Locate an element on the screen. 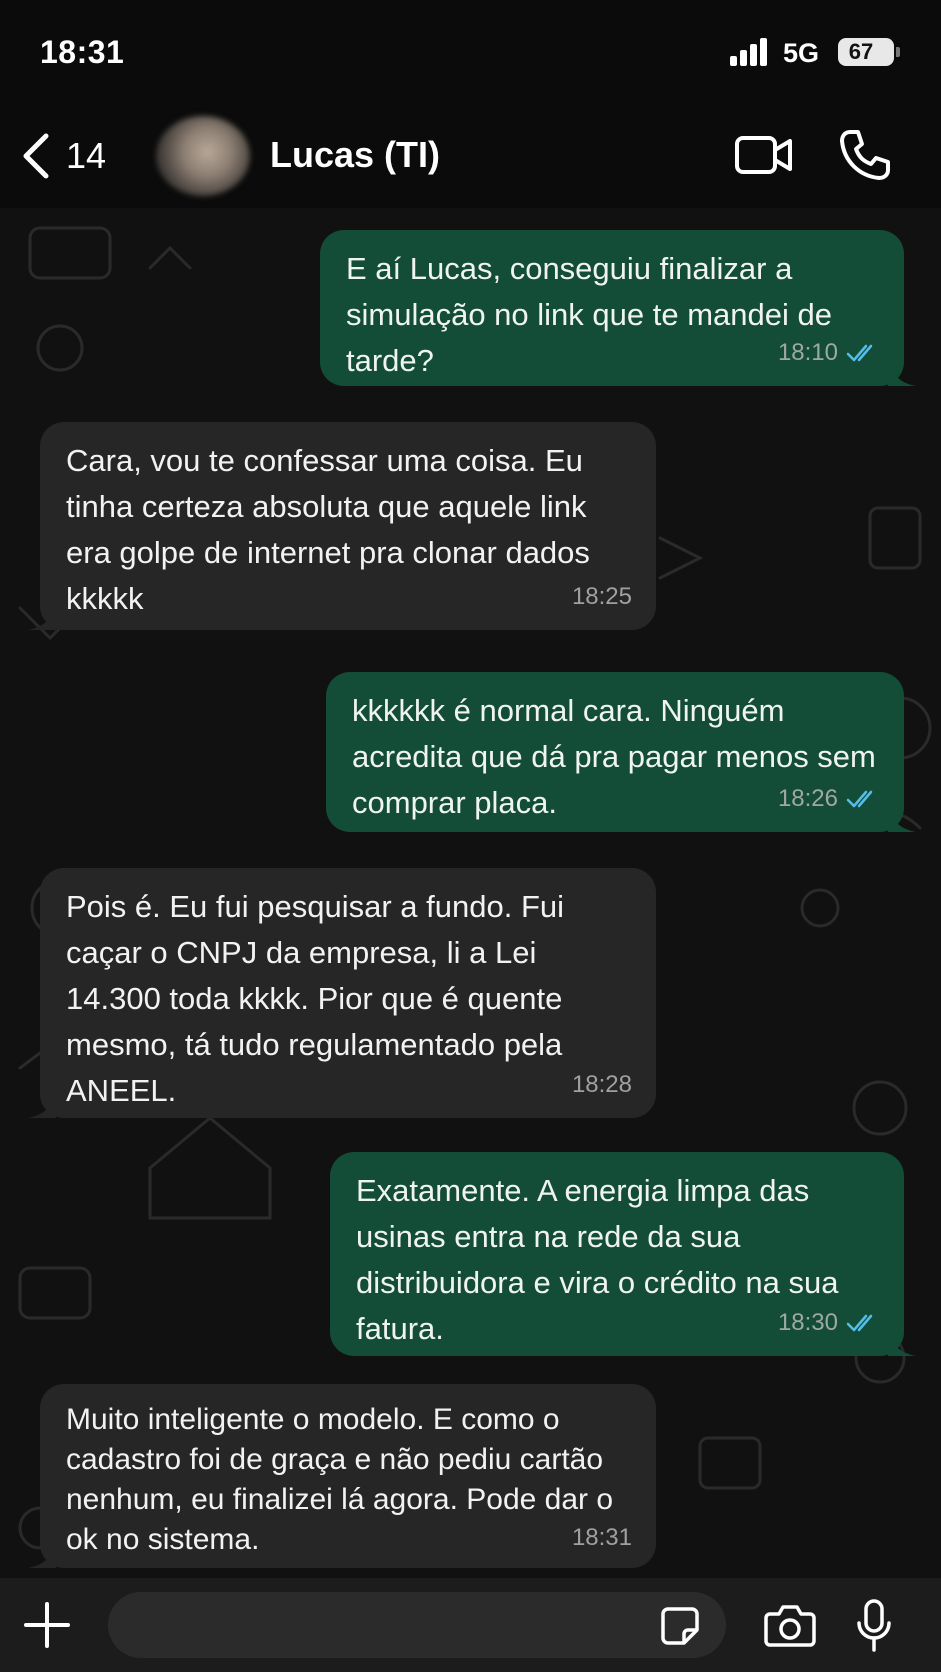  sticker-button is located at coordinates (680, 1626).